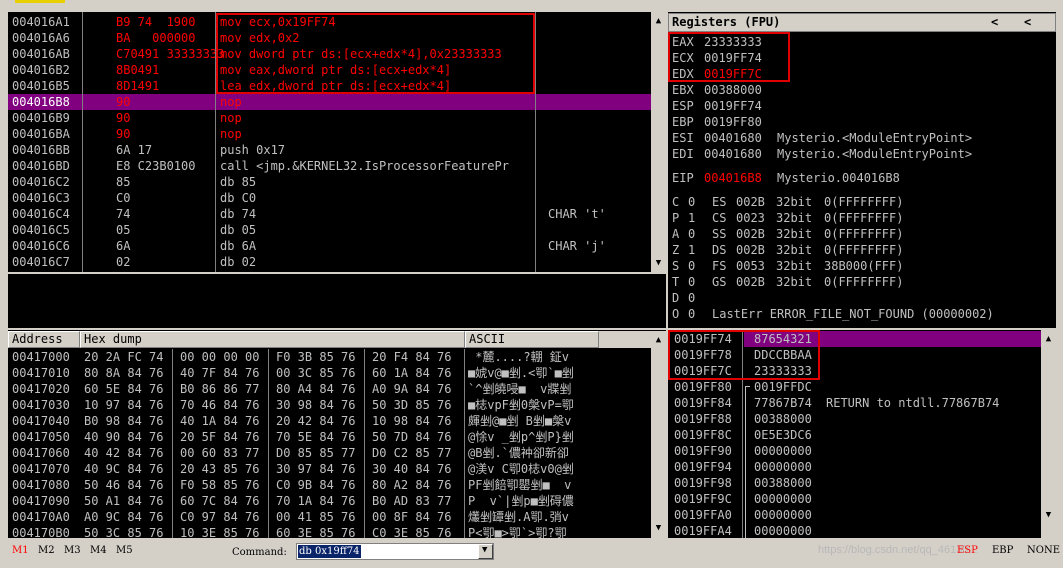 This screenshot has height=568, width=1063. Describe the element at coordinates (733, 154) in the screenshot. I see `register-value: 00401680` at that location.